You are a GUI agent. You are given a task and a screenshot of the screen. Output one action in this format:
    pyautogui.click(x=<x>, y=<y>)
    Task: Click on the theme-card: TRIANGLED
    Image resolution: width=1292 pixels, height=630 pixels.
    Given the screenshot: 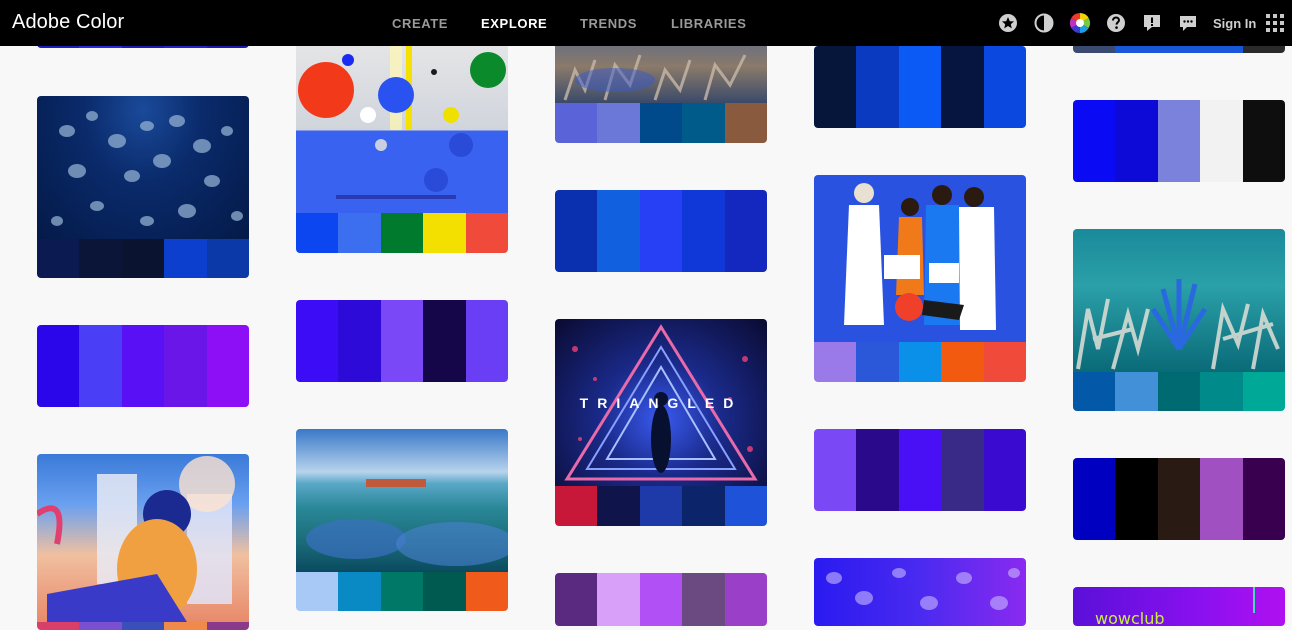 What is the action you would take?
    pyautogui.click(x=661, y=422)
    